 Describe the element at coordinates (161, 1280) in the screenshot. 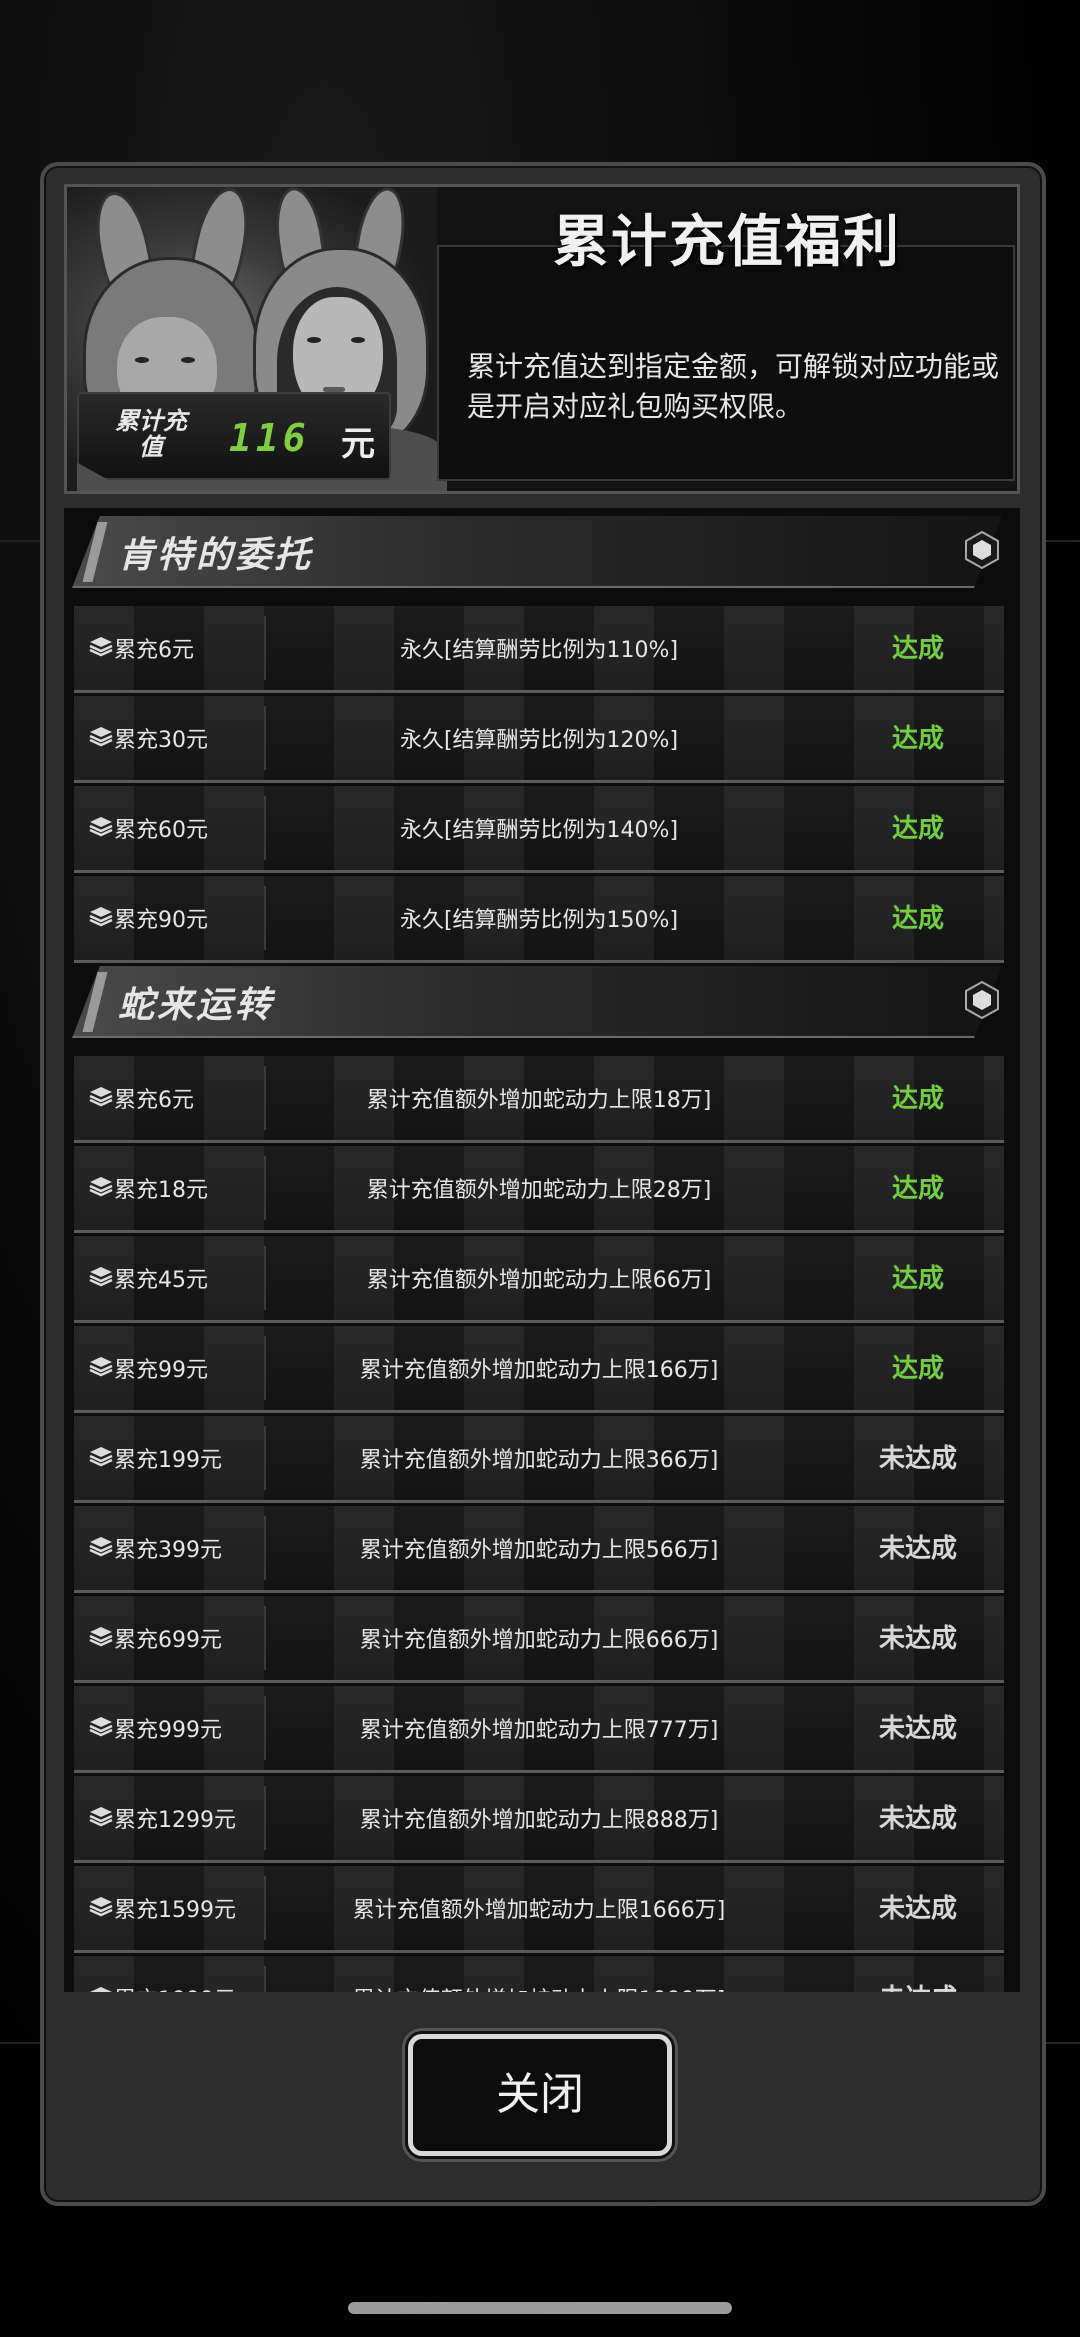

I see `reward-threshold: 累充45元` at that location.